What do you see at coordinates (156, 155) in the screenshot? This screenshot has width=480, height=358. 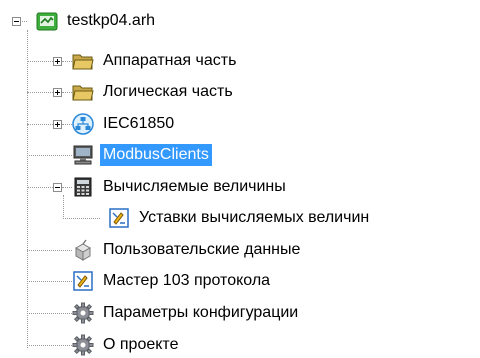 I see `tree-item-label: ModbusClients` at bounding box center [156, 155].